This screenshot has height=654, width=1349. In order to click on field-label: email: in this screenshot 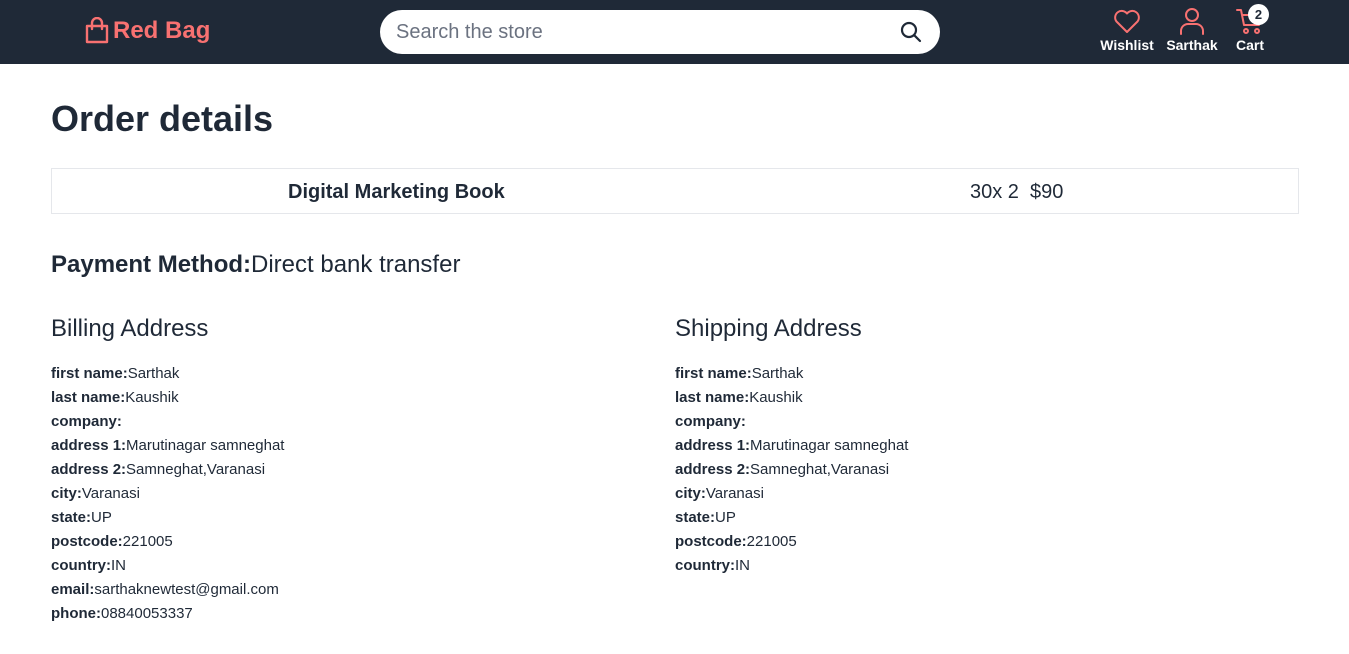, I will do `click(73, 589)`.